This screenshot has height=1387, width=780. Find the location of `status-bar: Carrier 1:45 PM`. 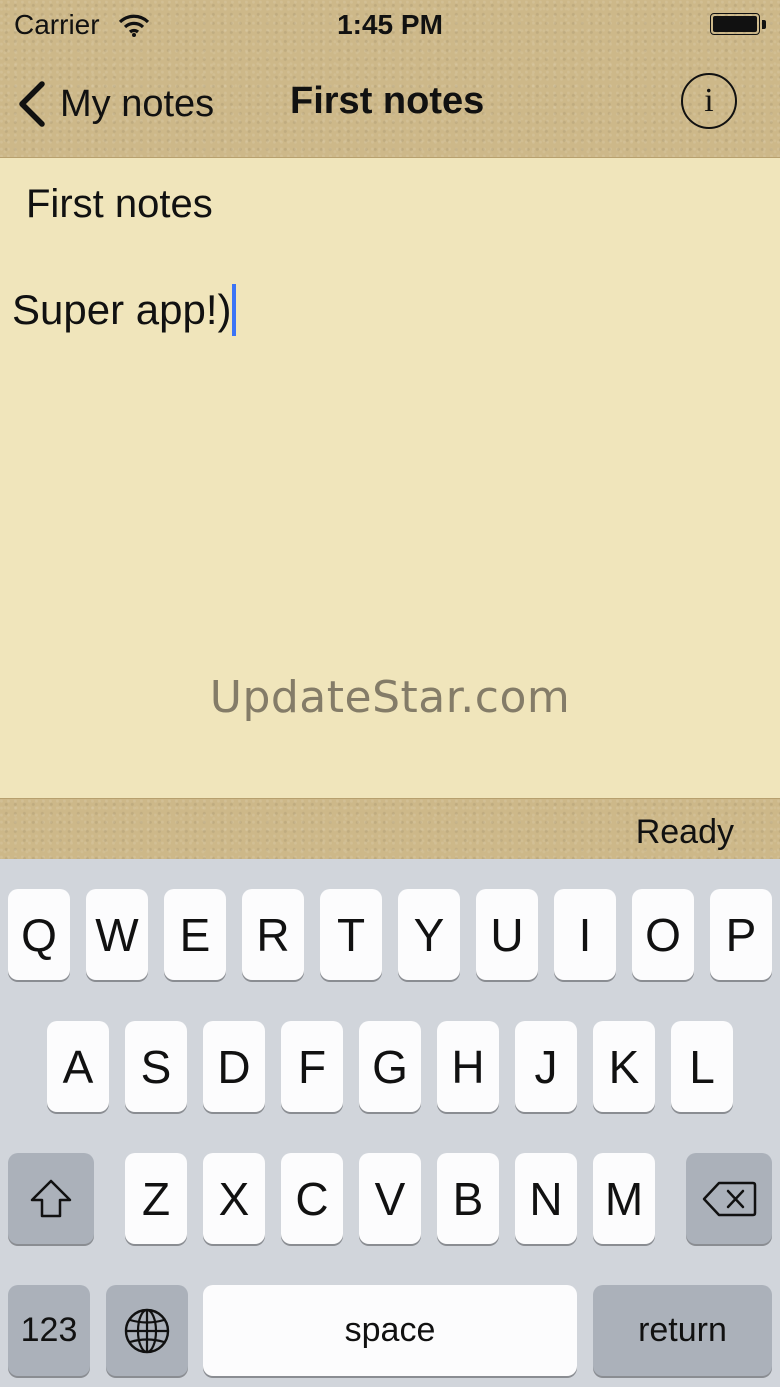

status-bar: Carrier 1:45 PM is located at coordinates (390, 25).